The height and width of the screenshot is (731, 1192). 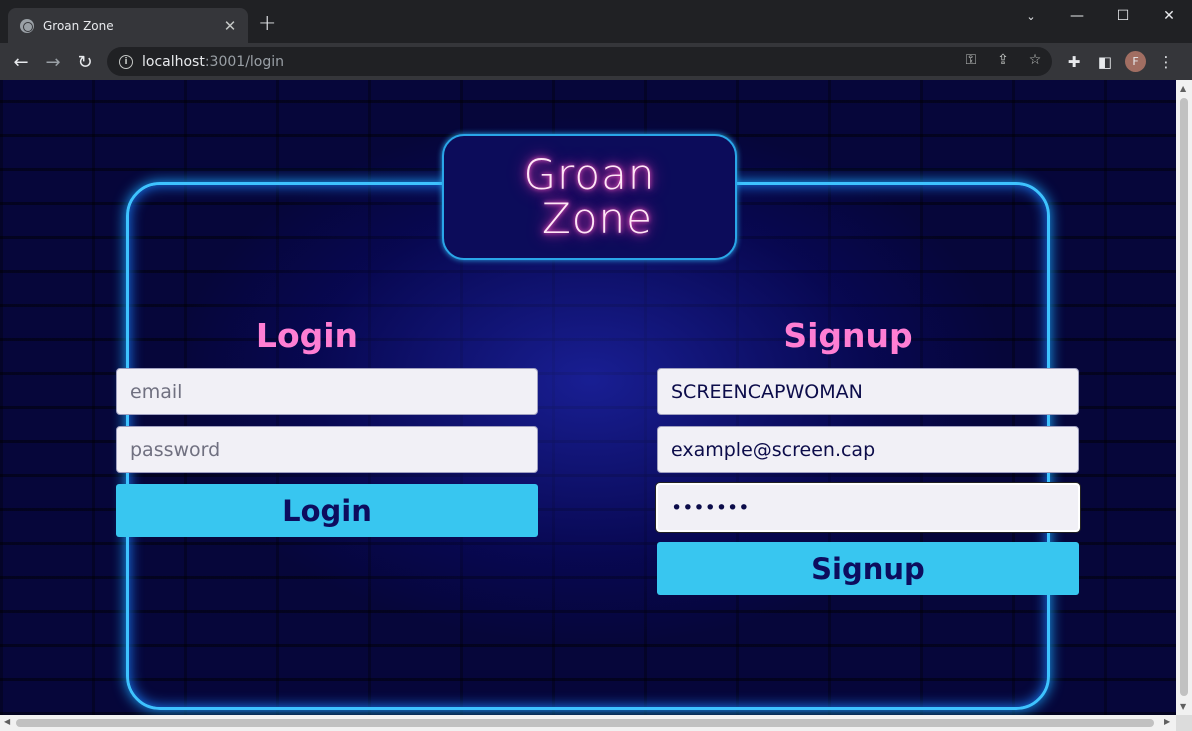 What do you see at coordinates (230, 26) in the screenshot?
I see `close-tab-icon: ✕` at bounding box center [230, 26].